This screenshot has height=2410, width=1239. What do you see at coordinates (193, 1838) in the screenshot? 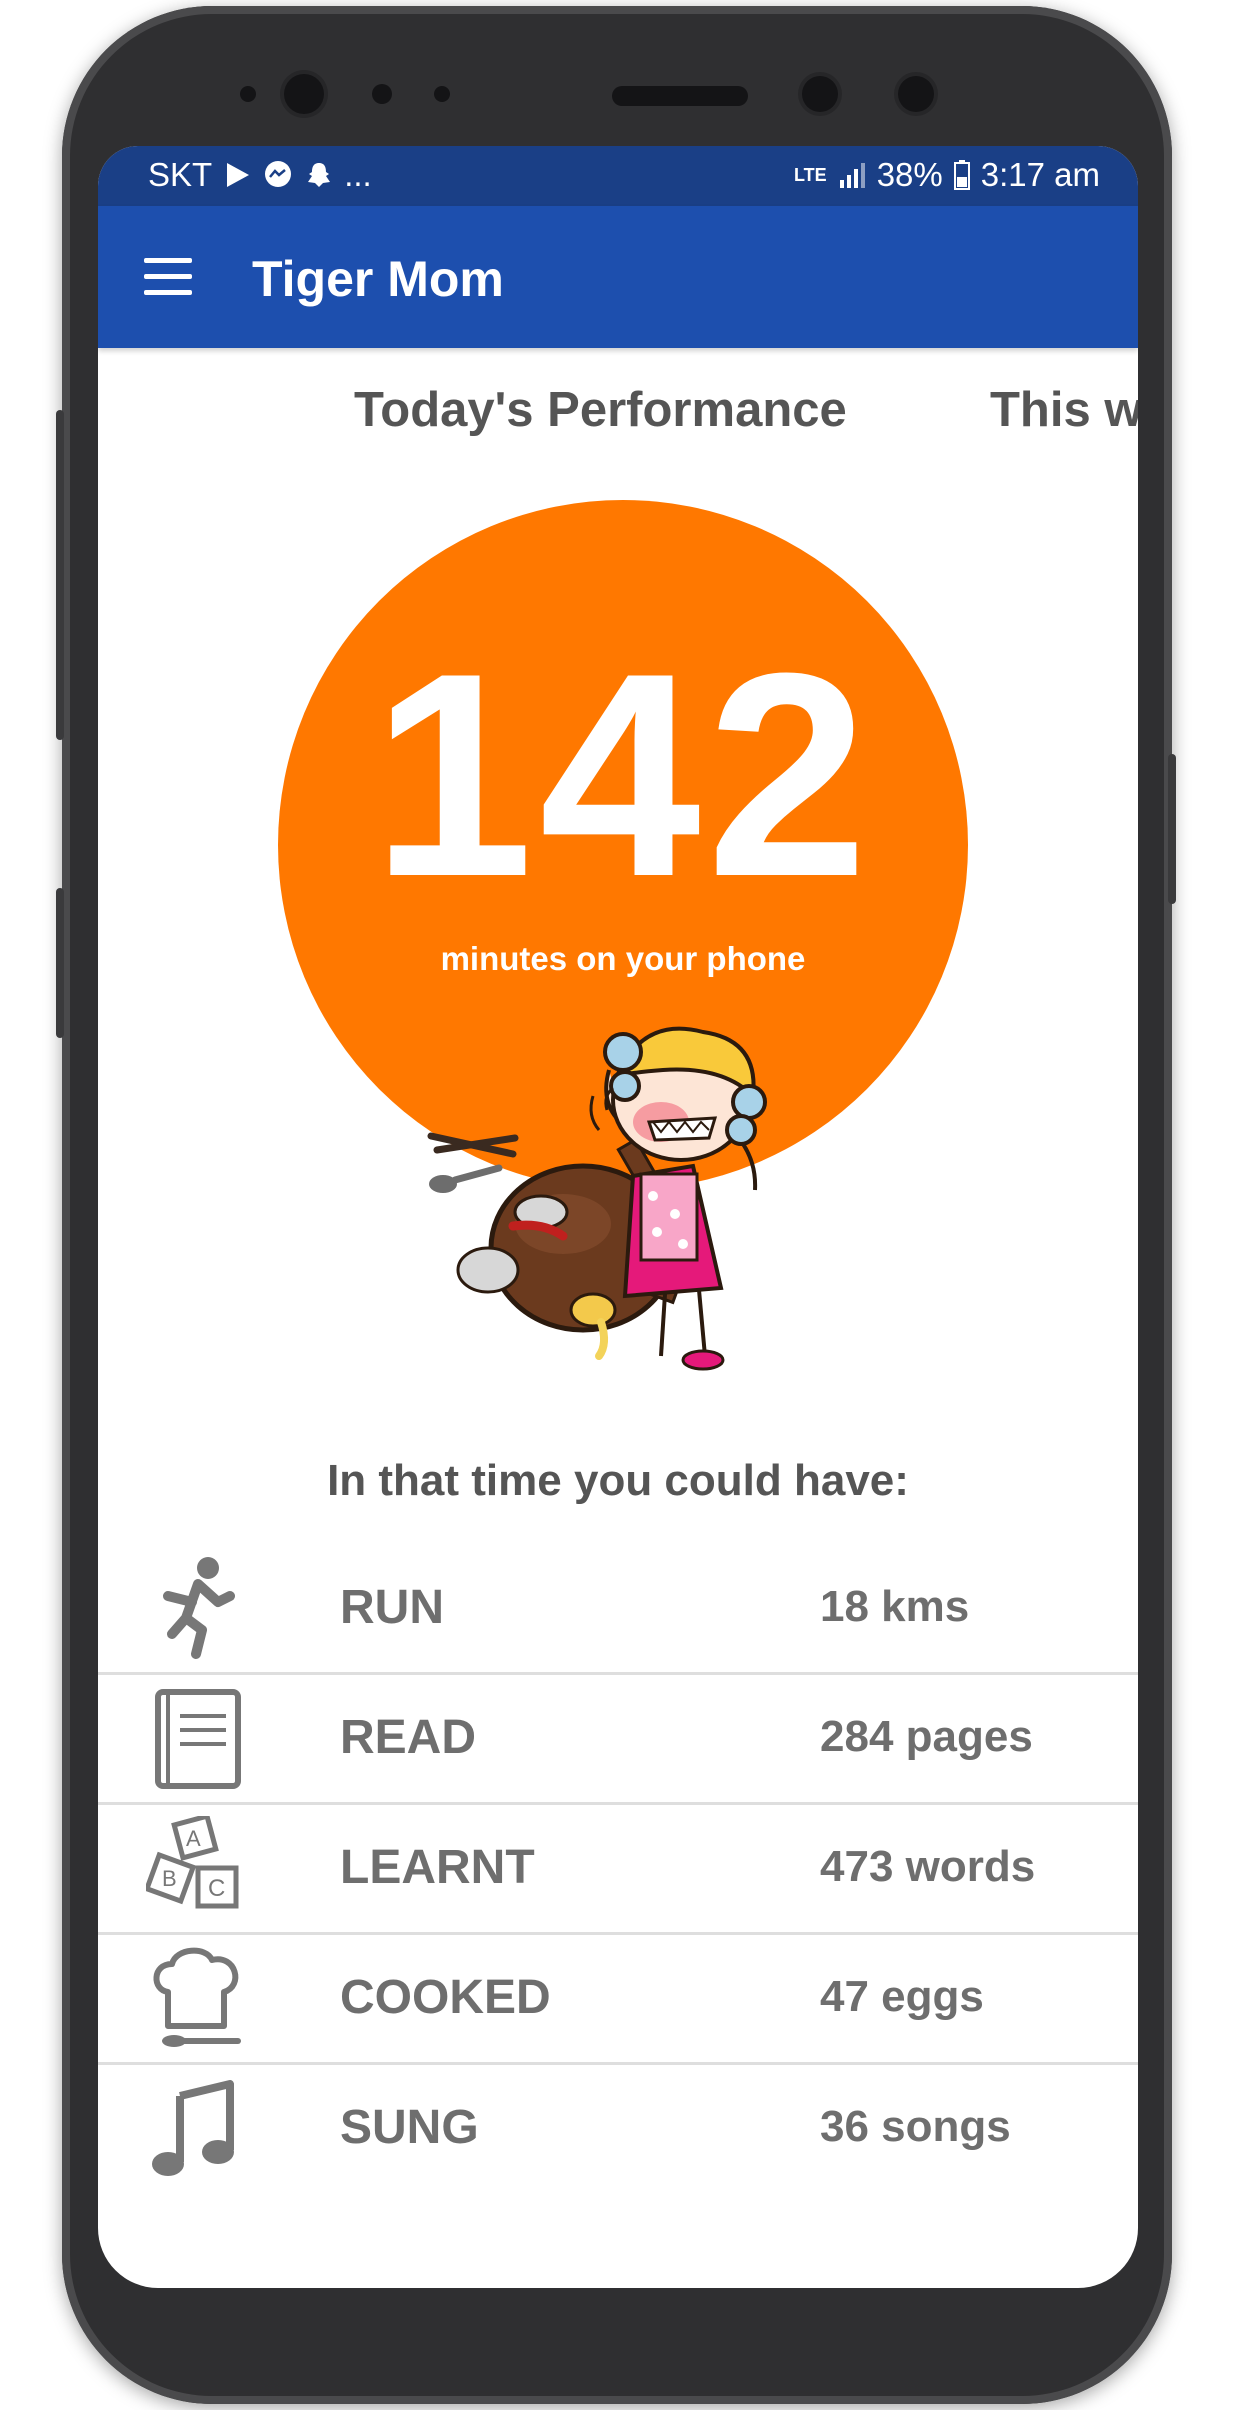
I see `svg-text: A` at bounding box center [193, 1838].